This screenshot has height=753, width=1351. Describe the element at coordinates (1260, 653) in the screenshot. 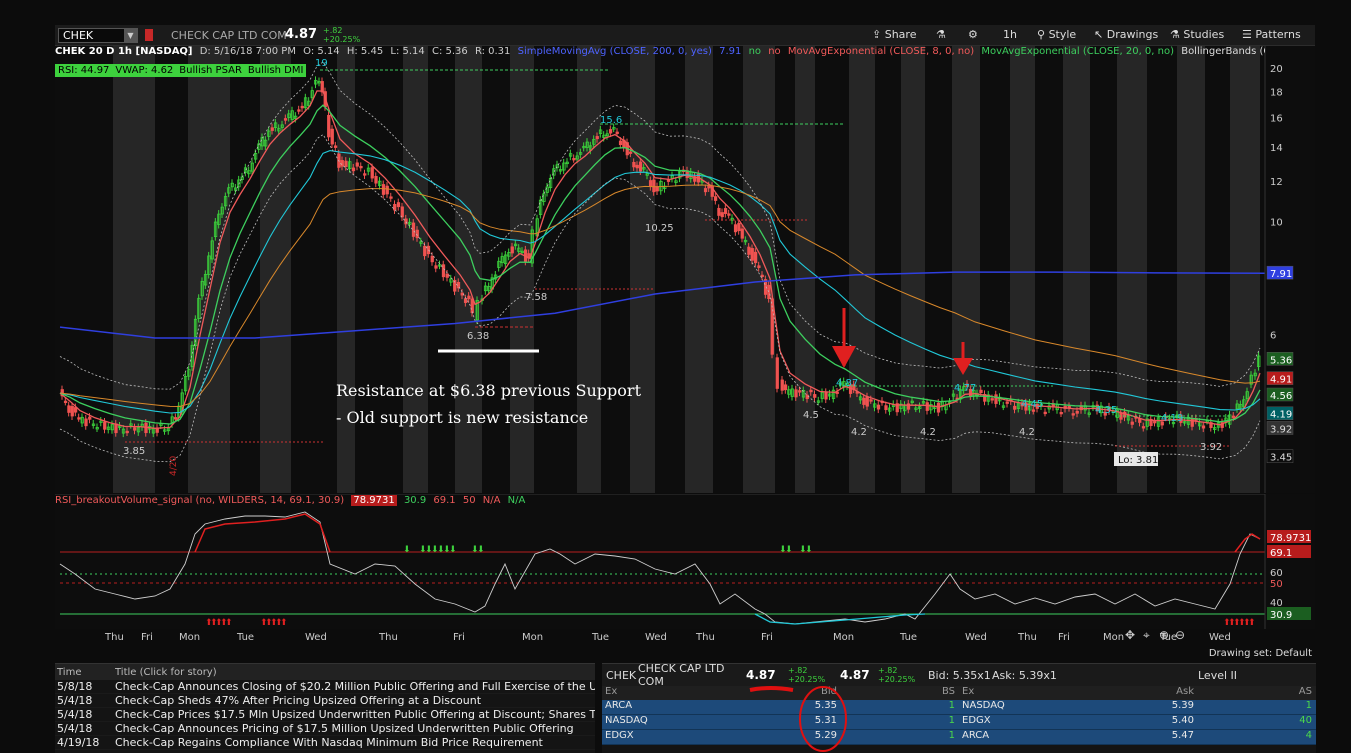

I see `drawing-set-label: Drawing set: Default` at that location.